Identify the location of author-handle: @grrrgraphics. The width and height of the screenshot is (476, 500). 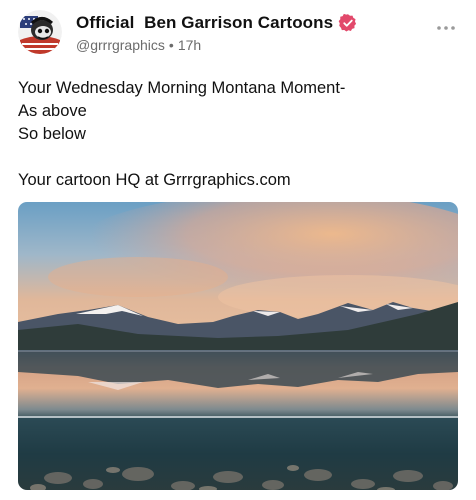
(120, 45).